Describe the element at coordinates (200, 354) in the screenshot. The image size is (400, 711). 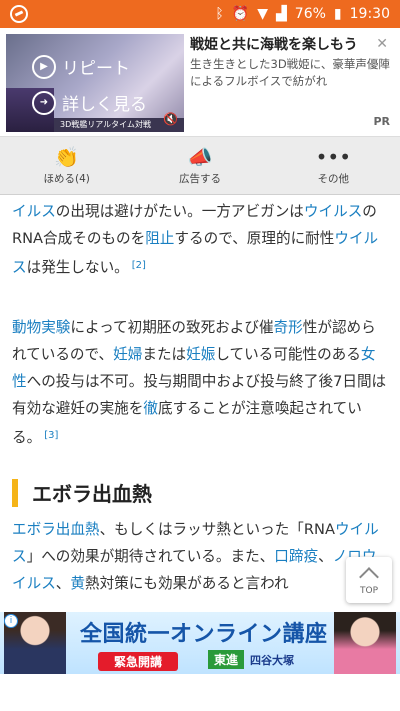
I see `link-pregnancy: 妊娠` at that location.